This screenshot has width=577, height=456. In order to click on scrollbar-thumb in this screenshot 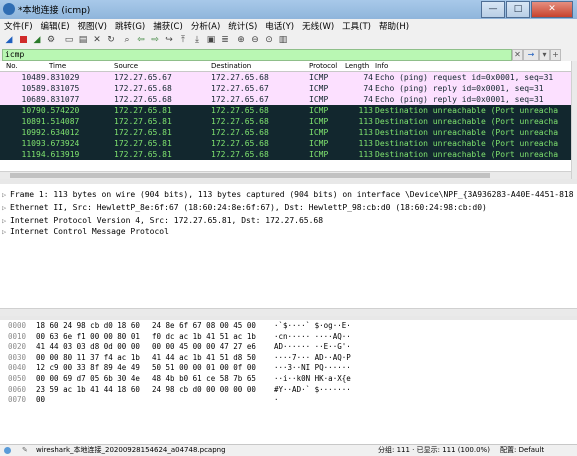, I will do `click(250, 175)`.